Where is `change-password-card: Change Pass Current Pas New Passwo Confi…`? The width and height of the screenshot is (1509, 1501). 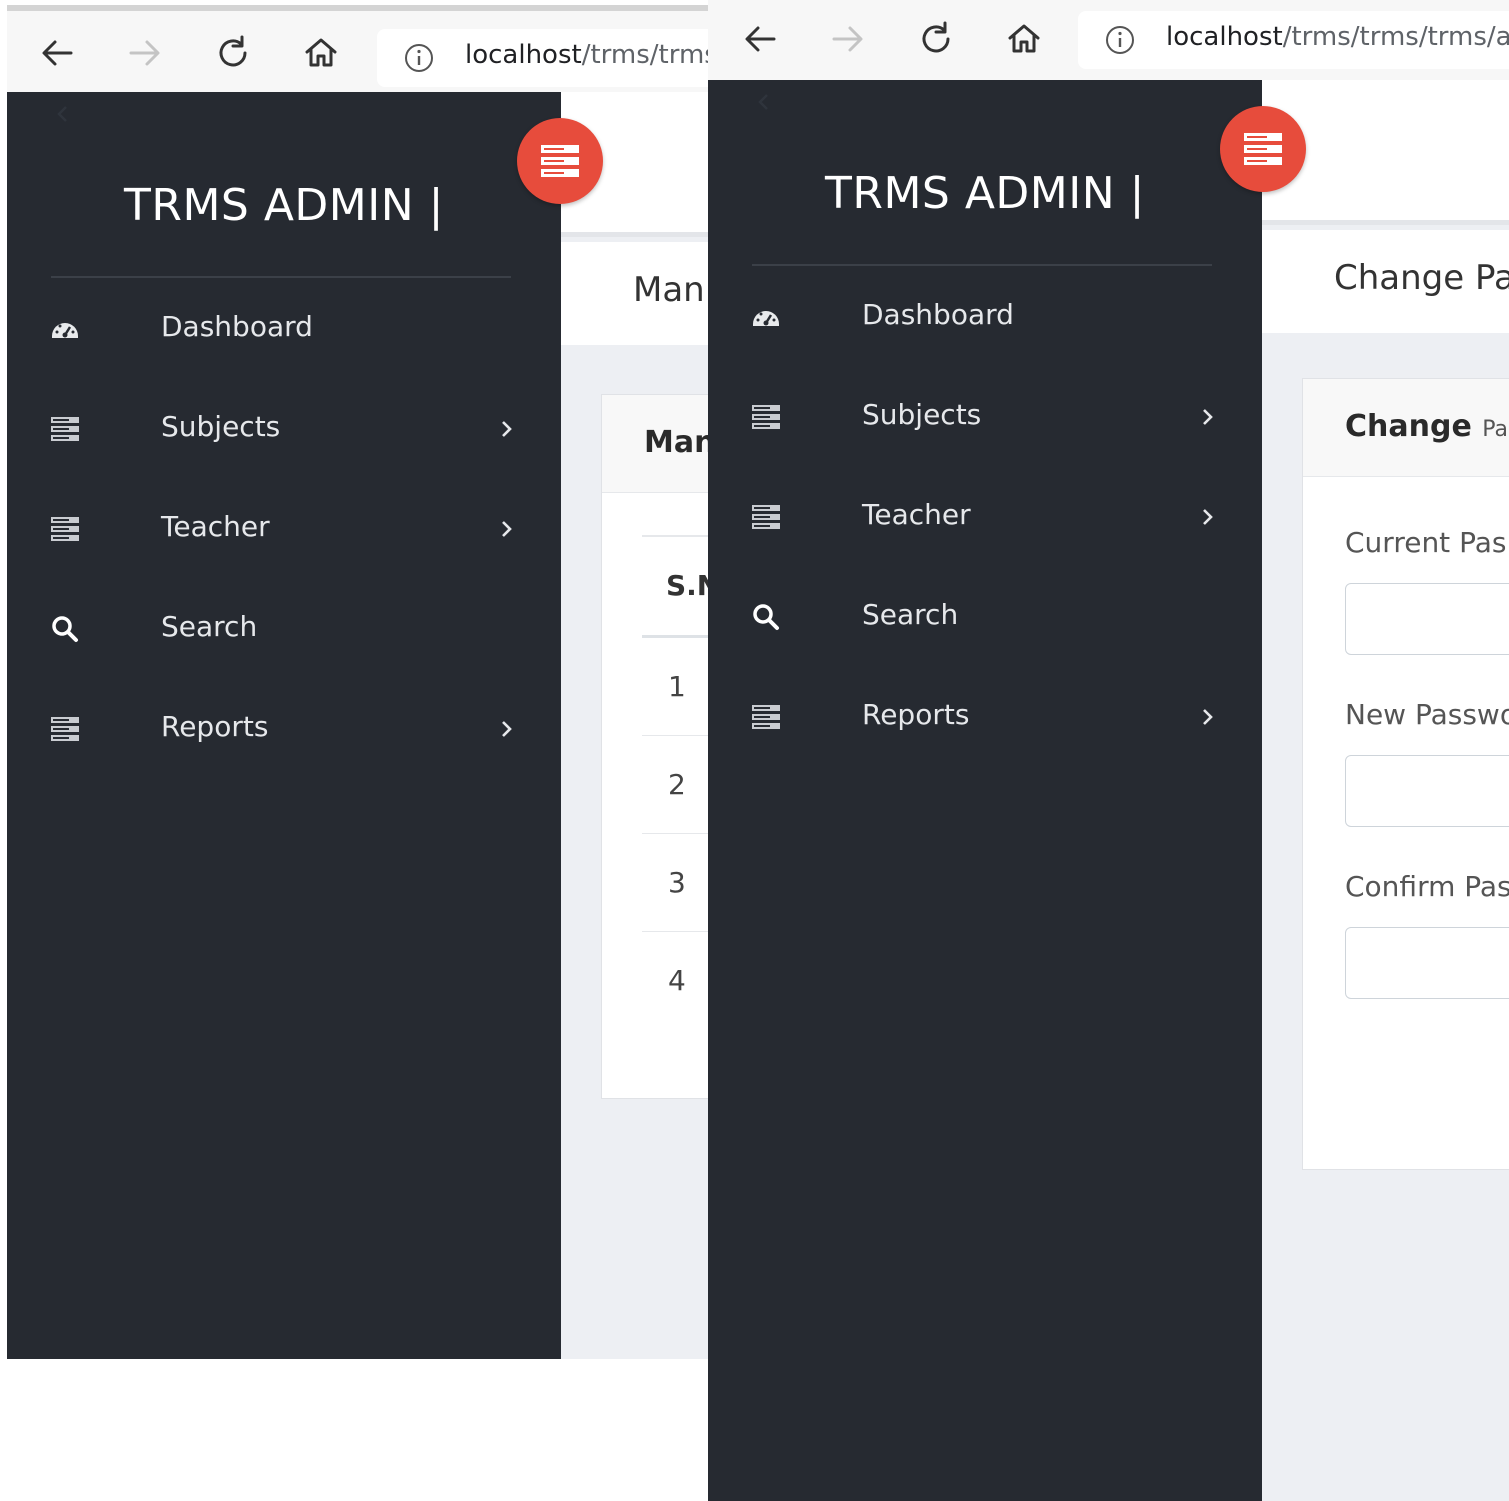
change-password-card: Change Pass Current Pas New Passwo Confi… is located at coordinates (1405, 774).